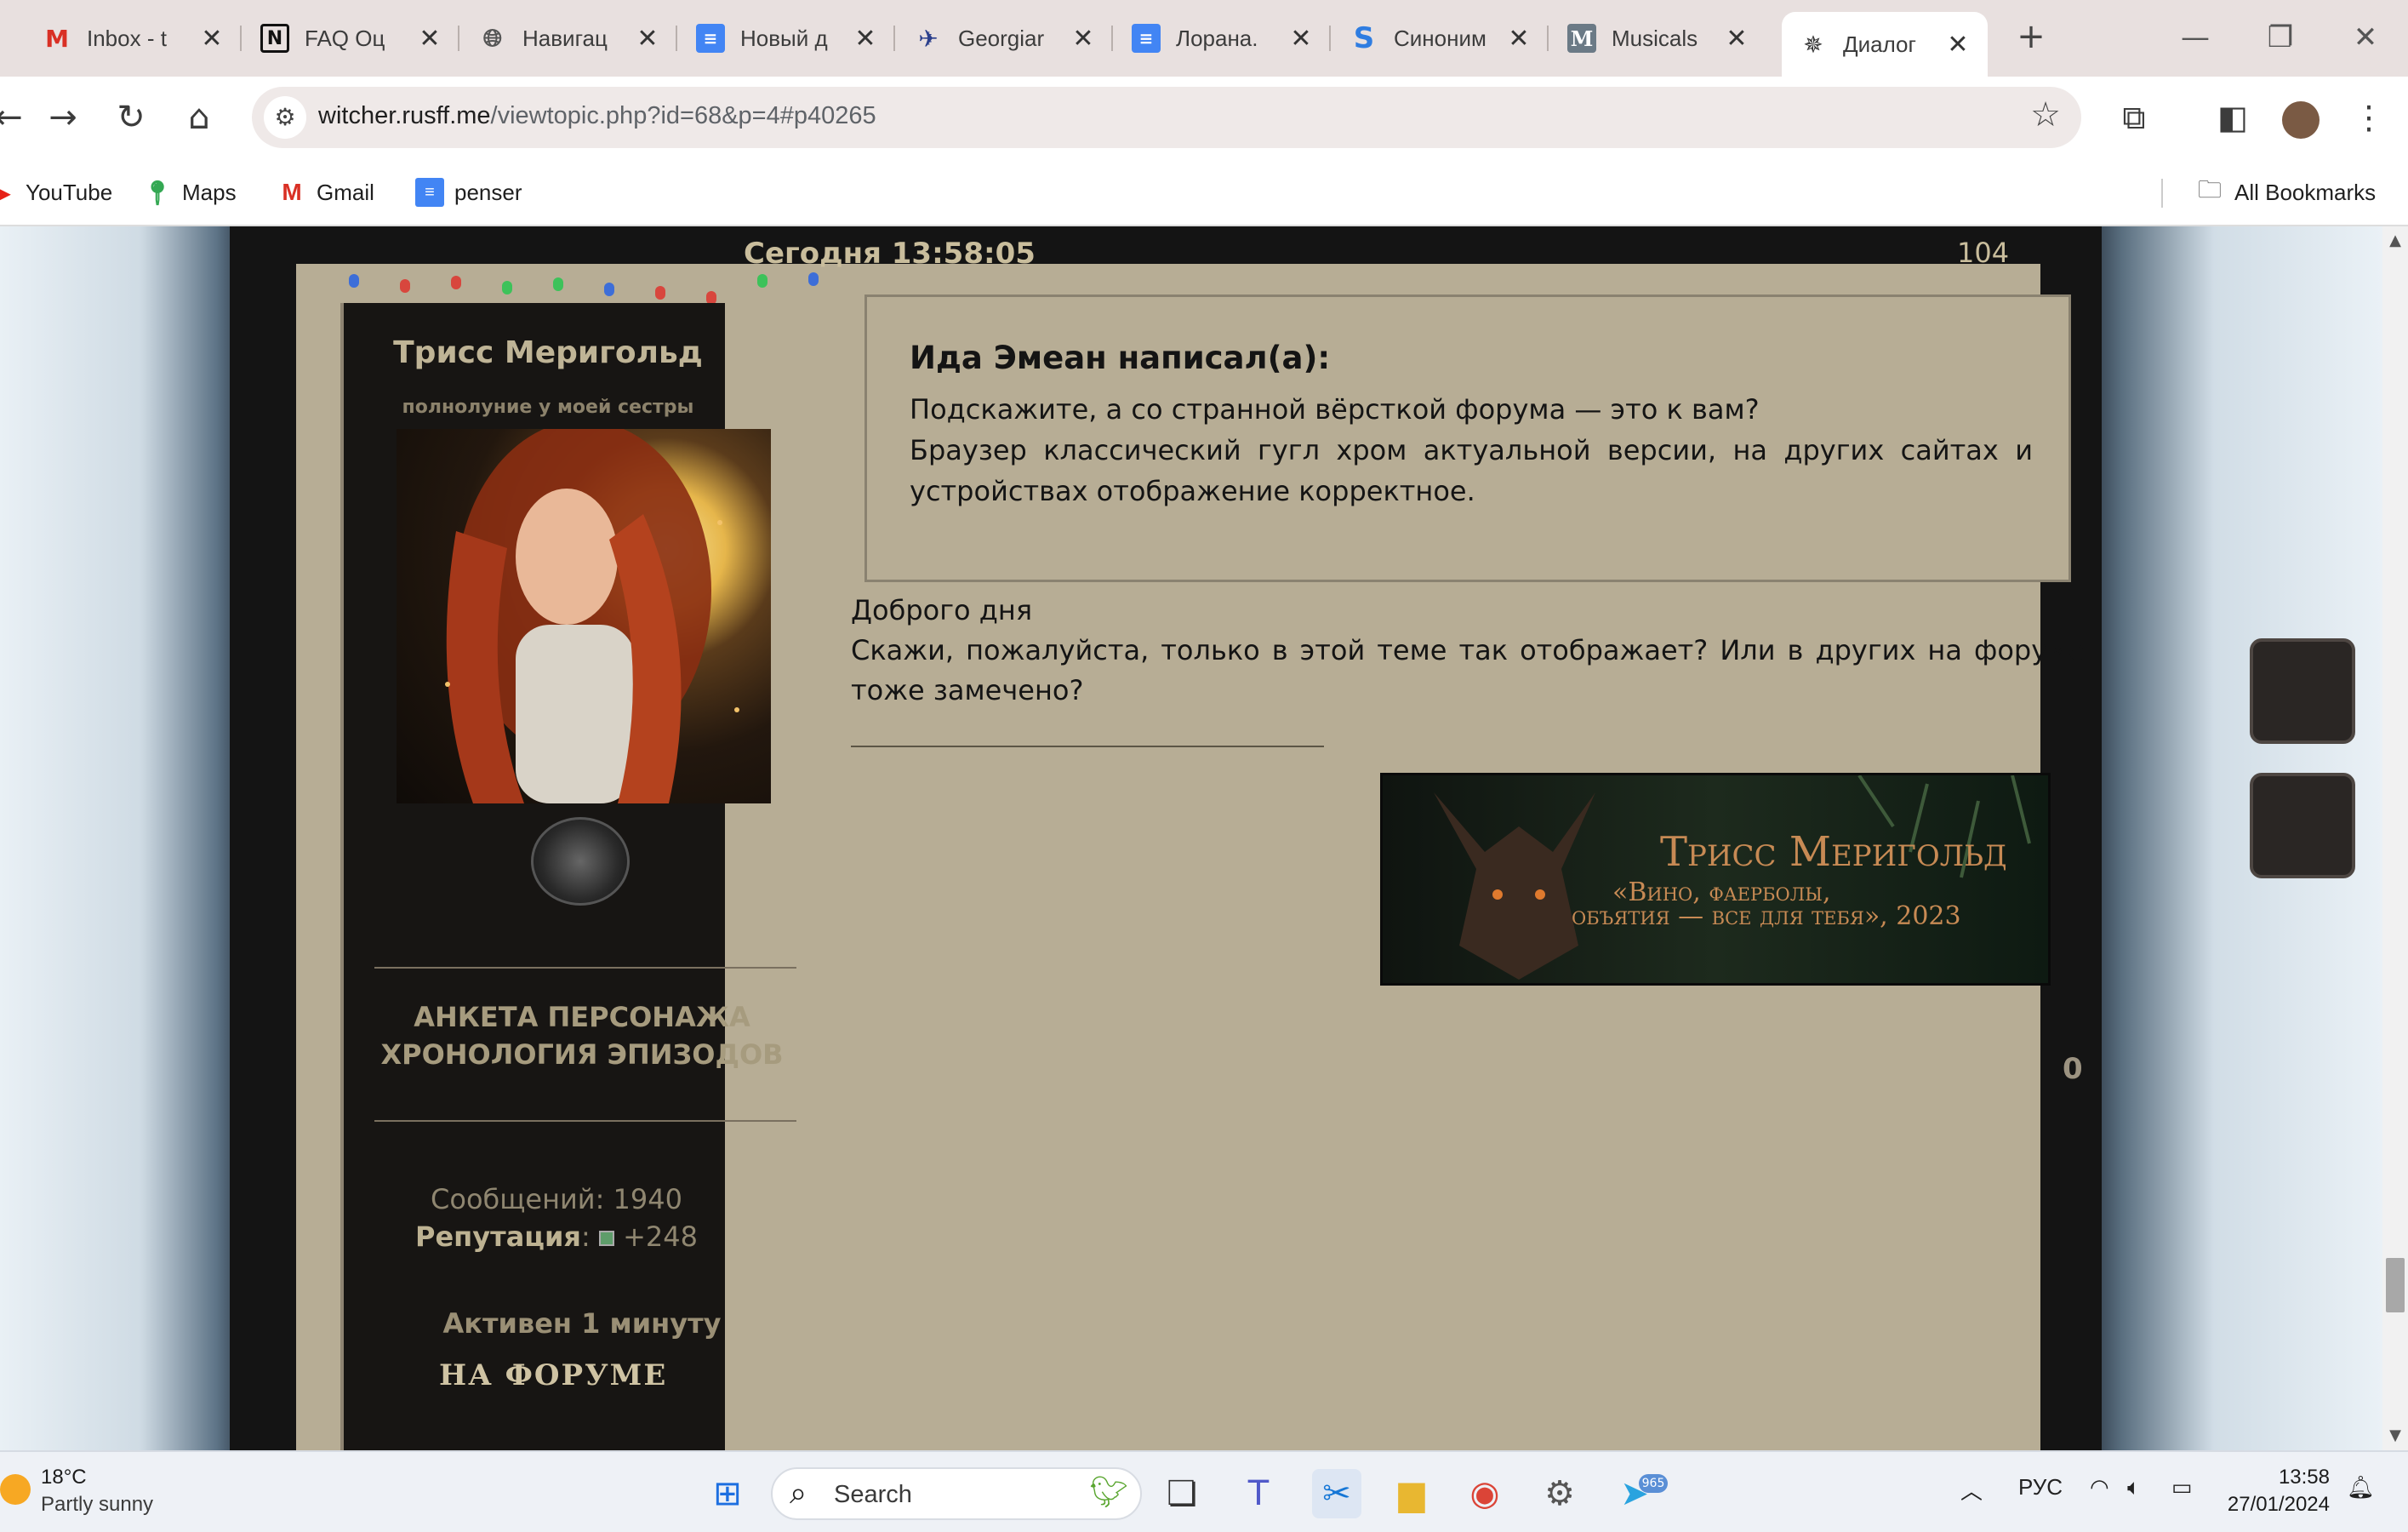 This screenshot has width=2408, height=1532. Describe the element at coordinates (56, 193) in the screenshot. I see `bookmark-youtube: ▶ YouTube` at that location.